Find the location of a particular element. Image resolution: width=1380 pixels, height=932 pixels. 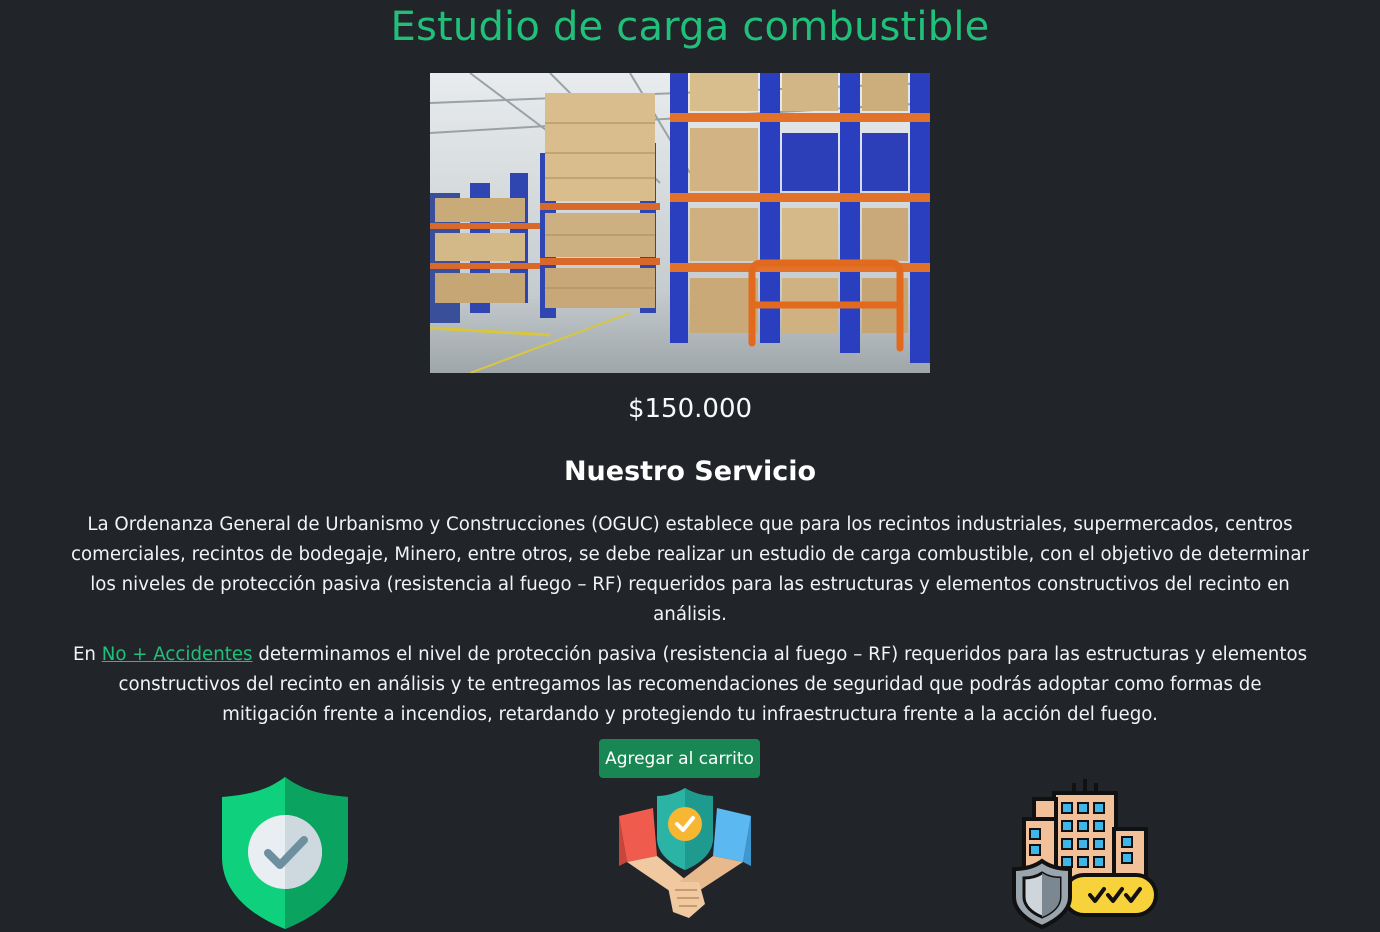

product-price: $150.000 is located at coordinates (690, 409).